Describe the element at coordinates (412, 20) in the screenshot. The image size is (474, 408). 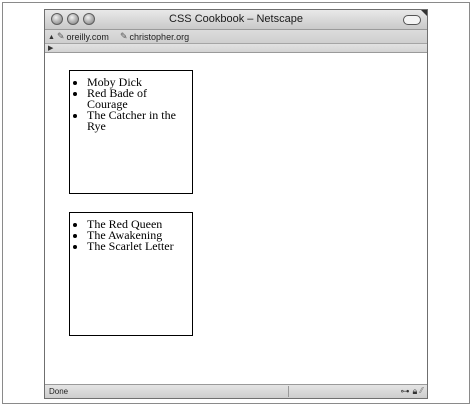
I see `toolbar-toggle-button` at that location.